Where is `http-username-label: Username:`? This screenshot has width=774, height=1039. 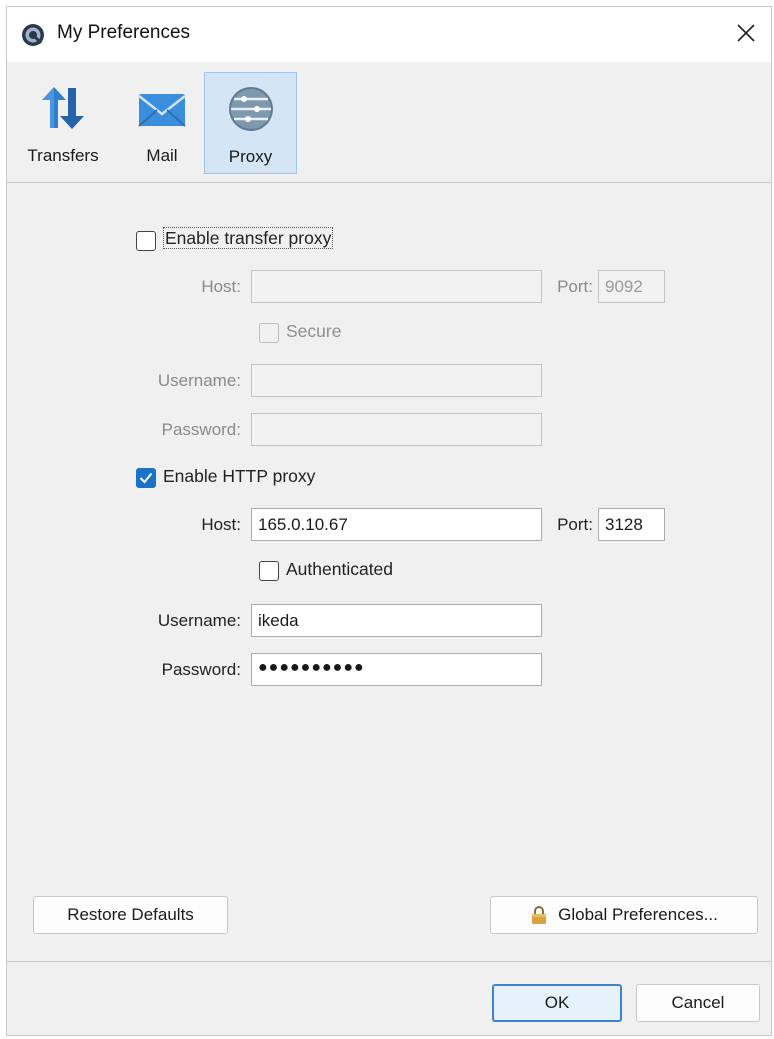 http-username-label: Username: is located at coordinates (199, 620).